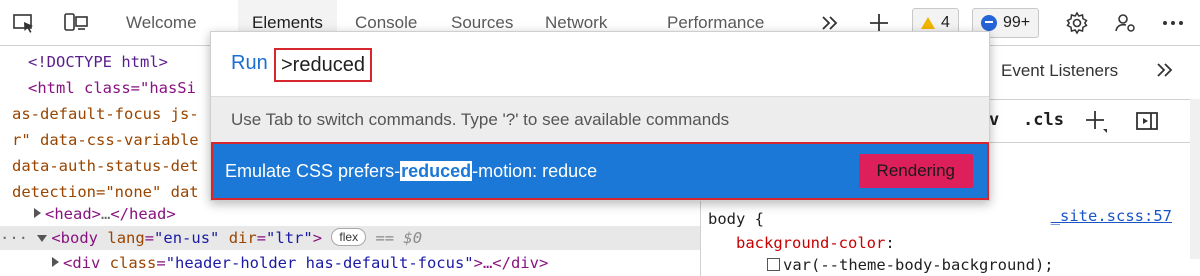 This screenshot has width=1200, height=276. Describe the element at coordinates (161, 23) in the screenshot. I see `tab-welcome: Welcome` at that location.